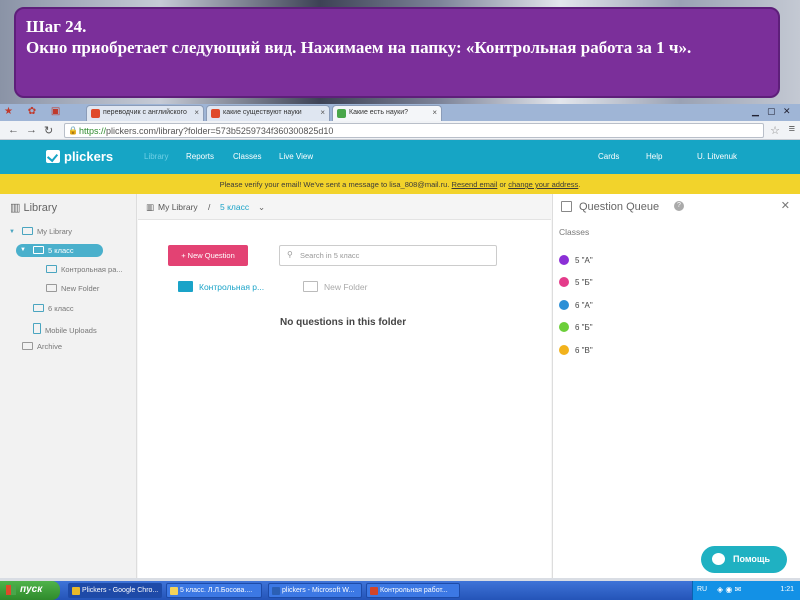 The height and width of the screenshot is (600, 800). I want to click on class-item-6b: 6 "Б", so click(576, 327).